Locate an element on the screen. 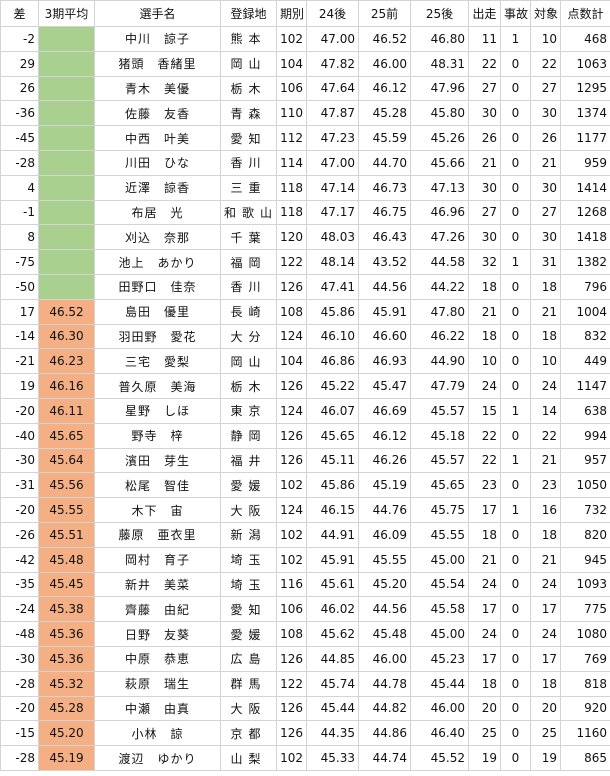 Image resolution: width=610 pixels, height=776 pixels. cell-starts: 24 is located at coordinates (484, 386).